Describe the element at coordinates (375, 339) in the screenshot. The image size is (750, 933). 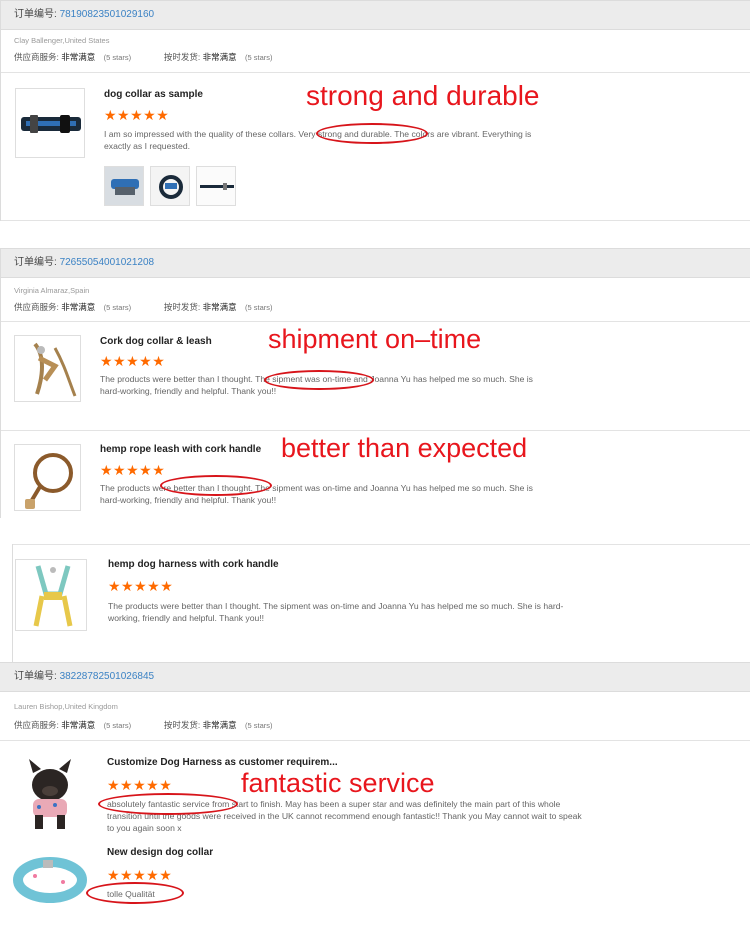
I see `annotation-shipment-ontime: shipment on–time` at that location.